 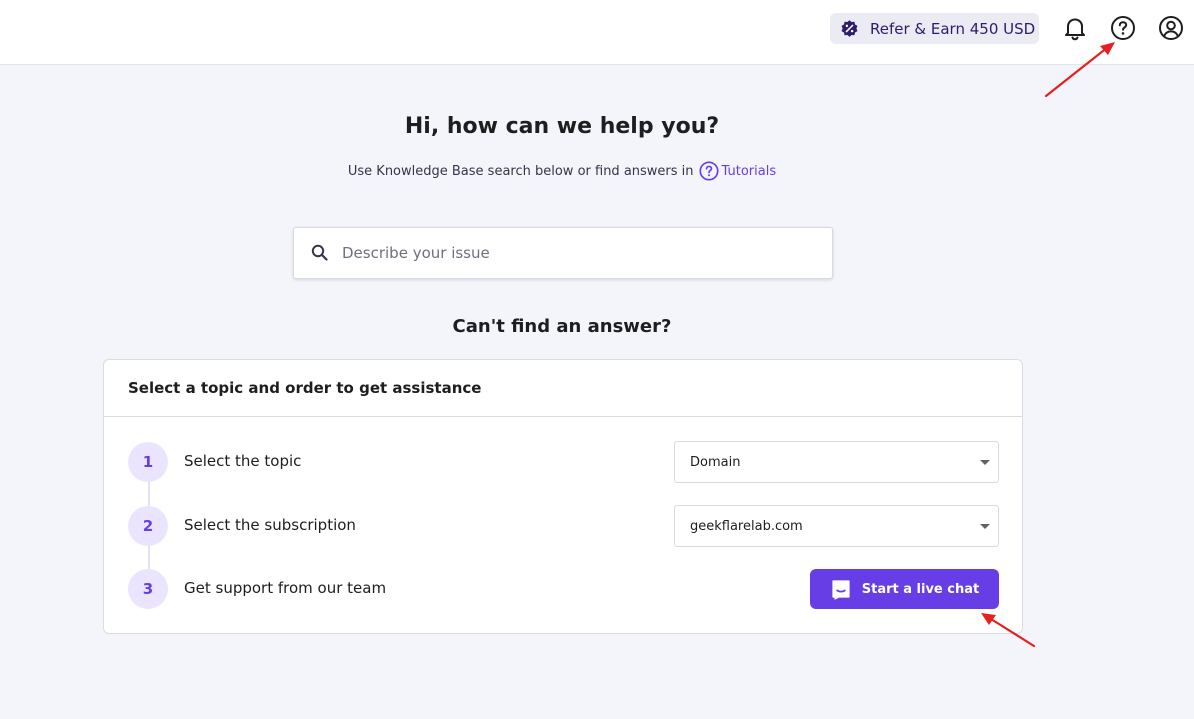 I want to click on step-number: 3, so click(x=148, y=589).